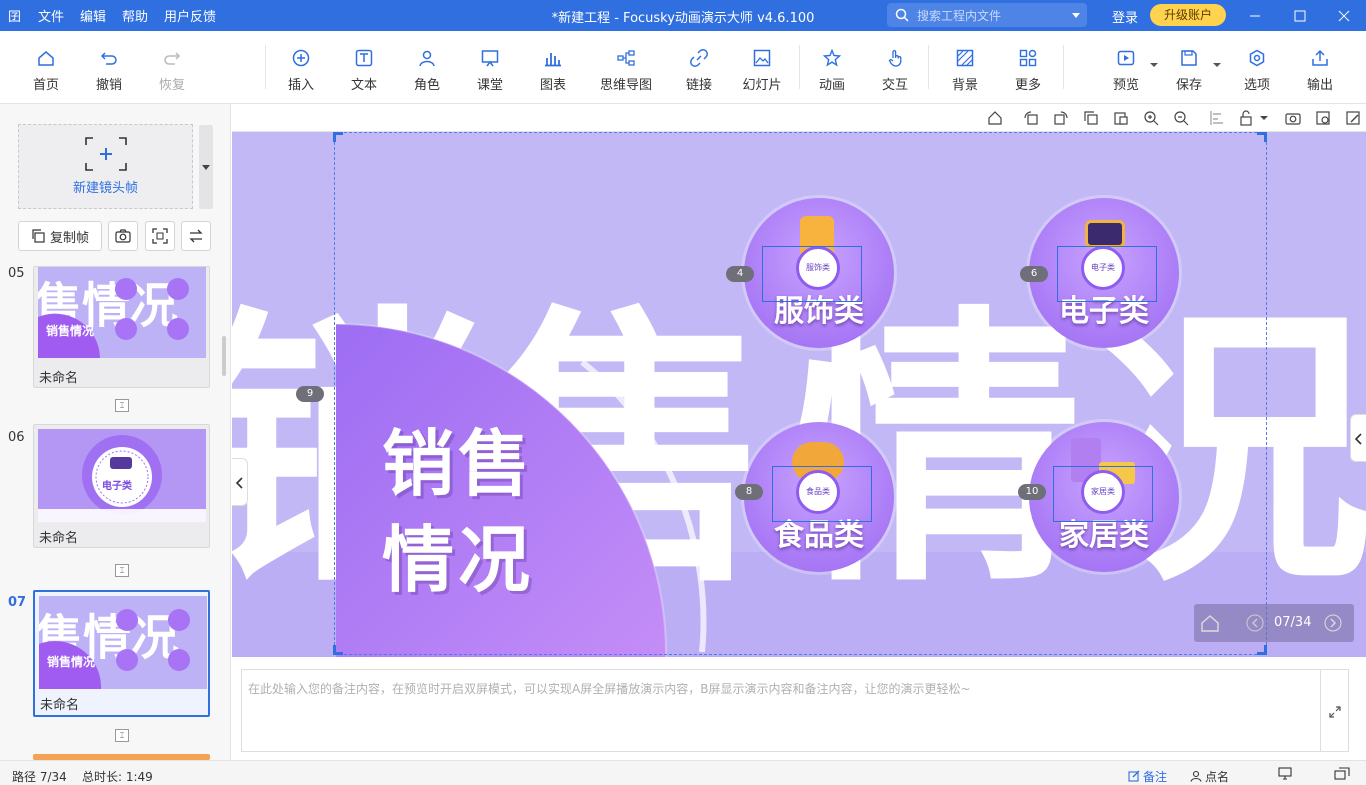 The width and height of the screenshot is (1366, 785). I want to click on menu-feedback: 用户反馈, so click(190, 15).